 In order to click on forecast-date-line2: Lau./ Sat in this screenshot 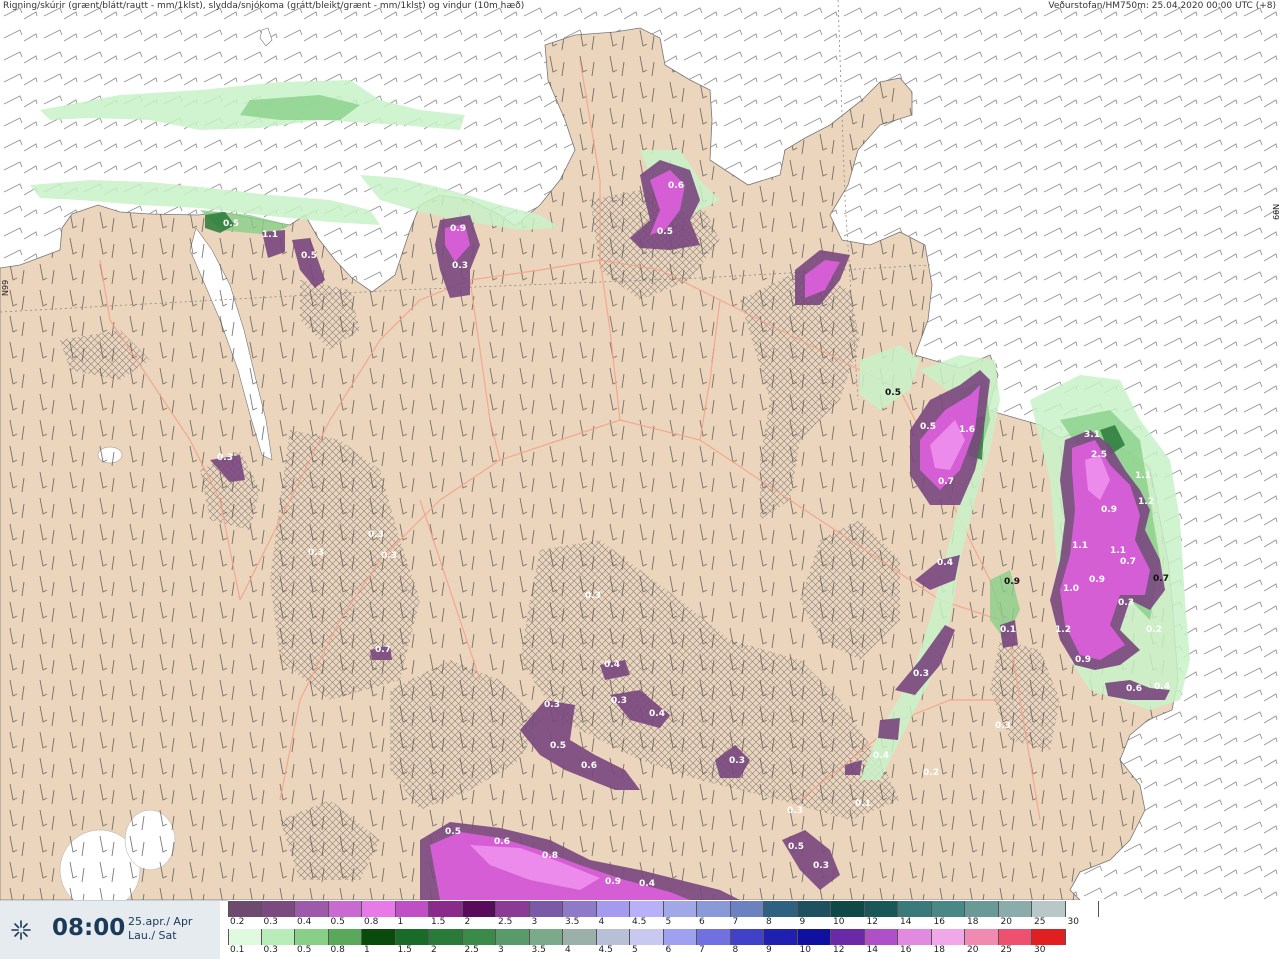, I will do `click(152, 935)`.